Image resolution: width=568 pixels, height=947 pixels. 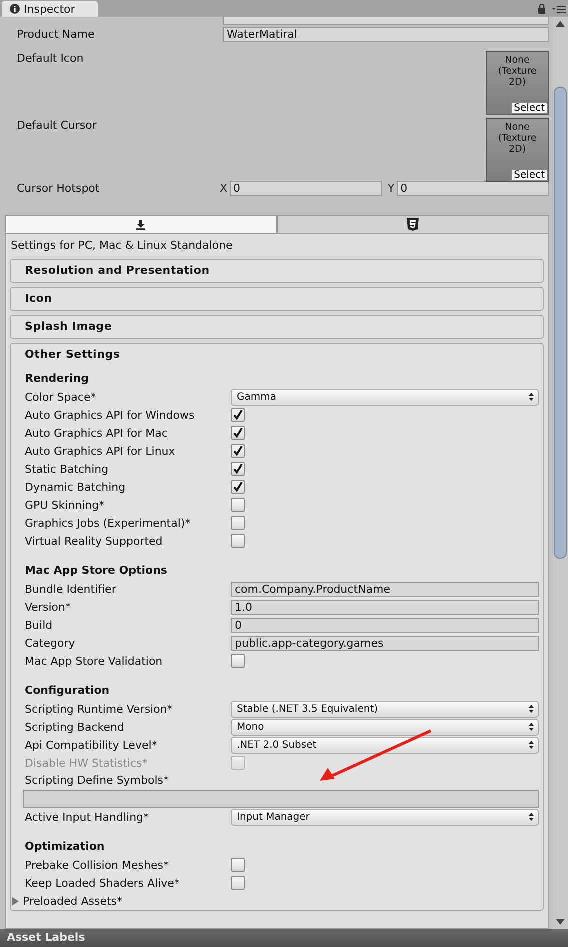 What do you see at coordinates (65, 505) in the screenshot?
I see `field-label: GPU Skinning*` at bounding box center [65, 505].